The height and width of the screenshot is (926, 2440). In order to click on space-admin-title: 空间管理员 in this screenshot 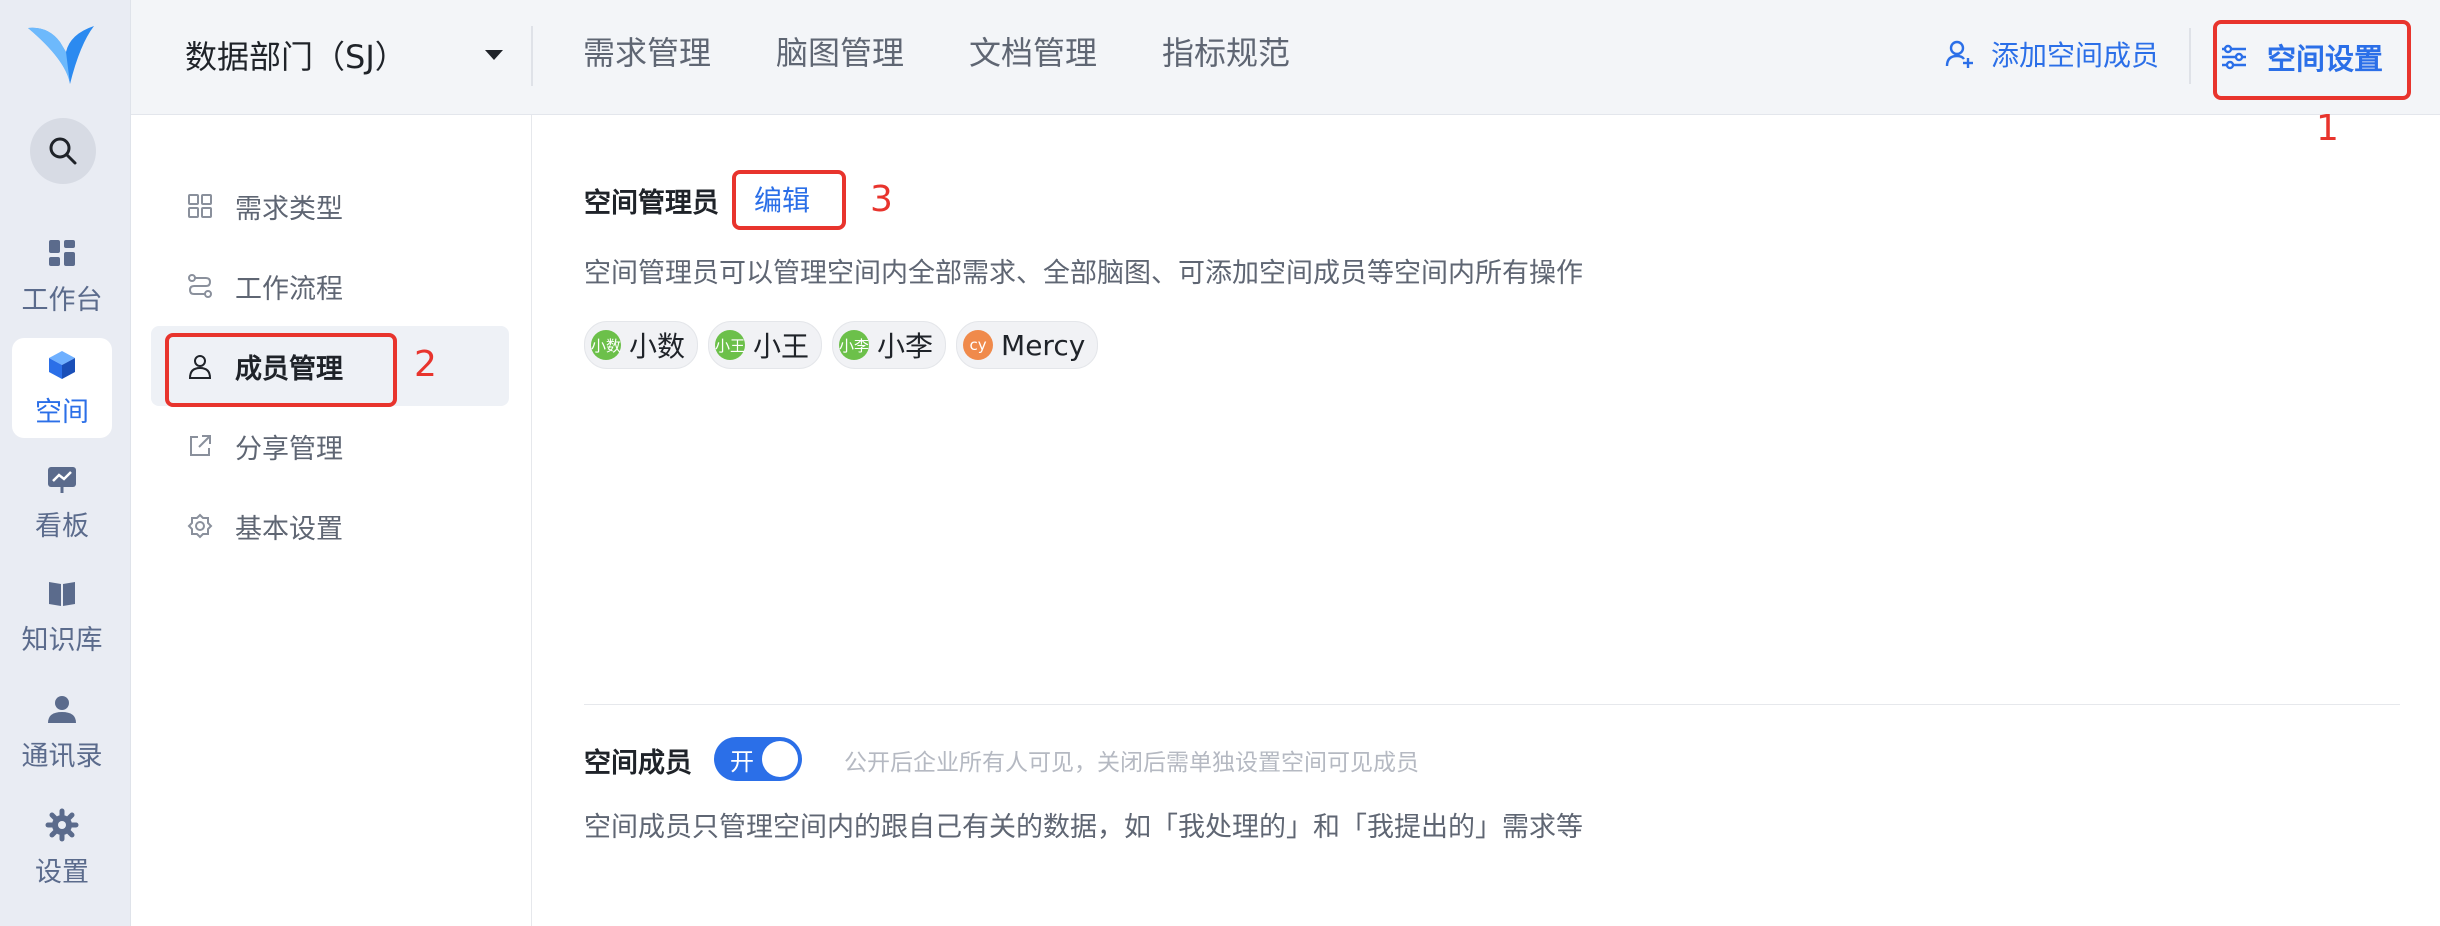, I will do `click(651, 203)`.